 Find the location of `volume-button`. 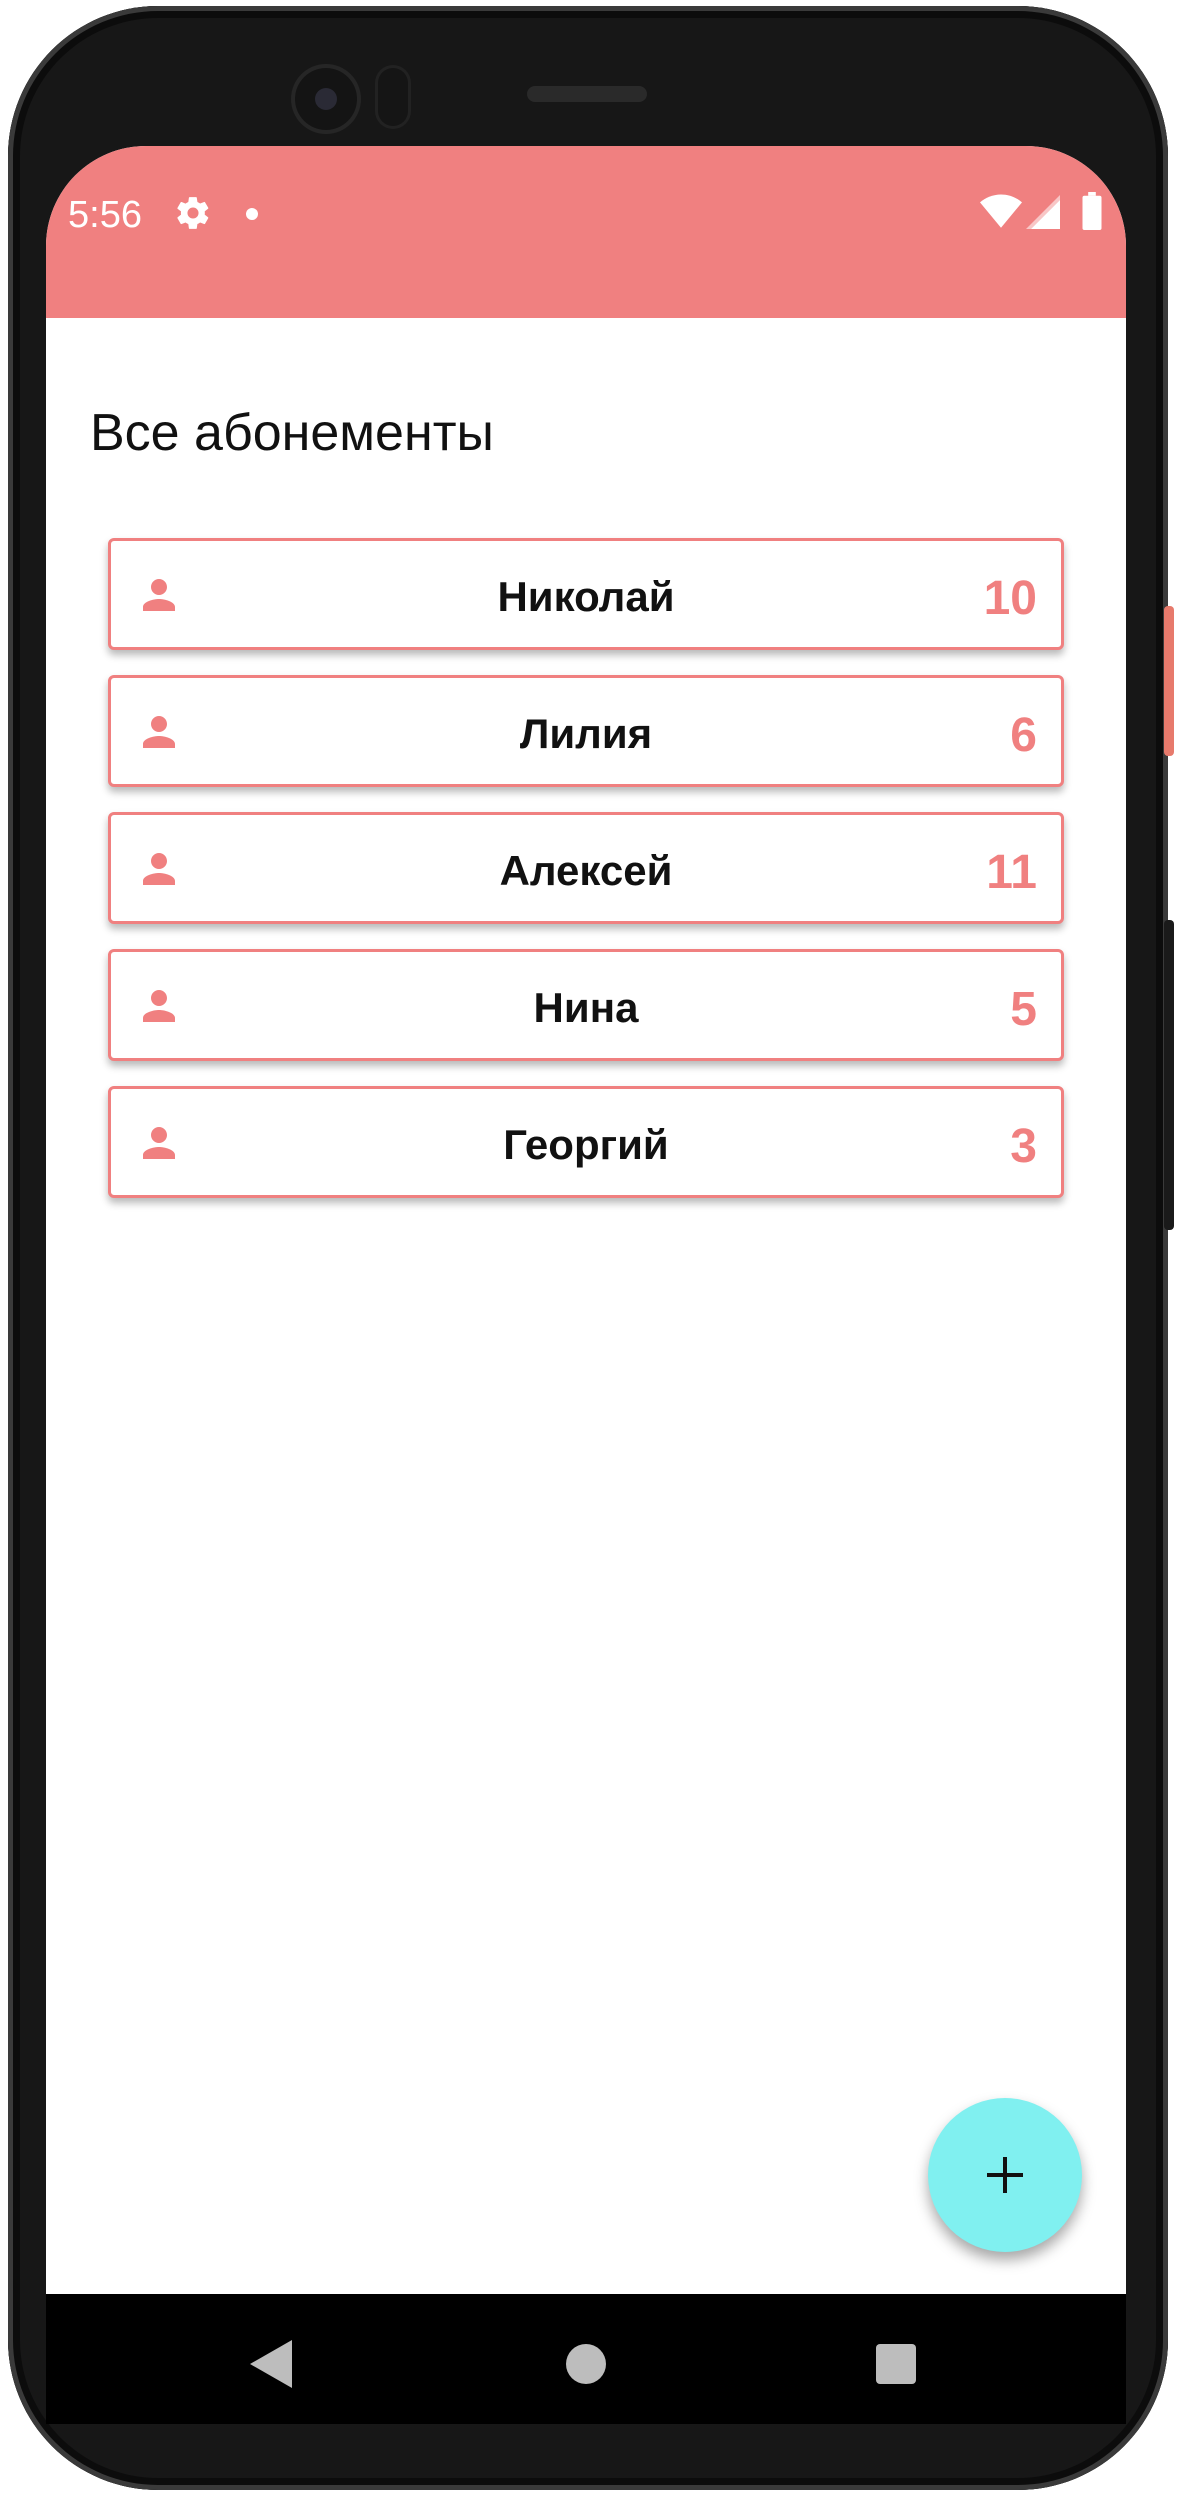

volume-button is located at coordinates (1169, 1075).